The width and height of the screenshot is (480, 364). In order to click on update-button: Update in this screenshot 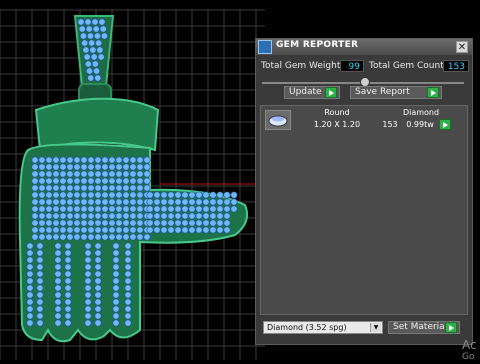, I will do `click(312, 92)`.